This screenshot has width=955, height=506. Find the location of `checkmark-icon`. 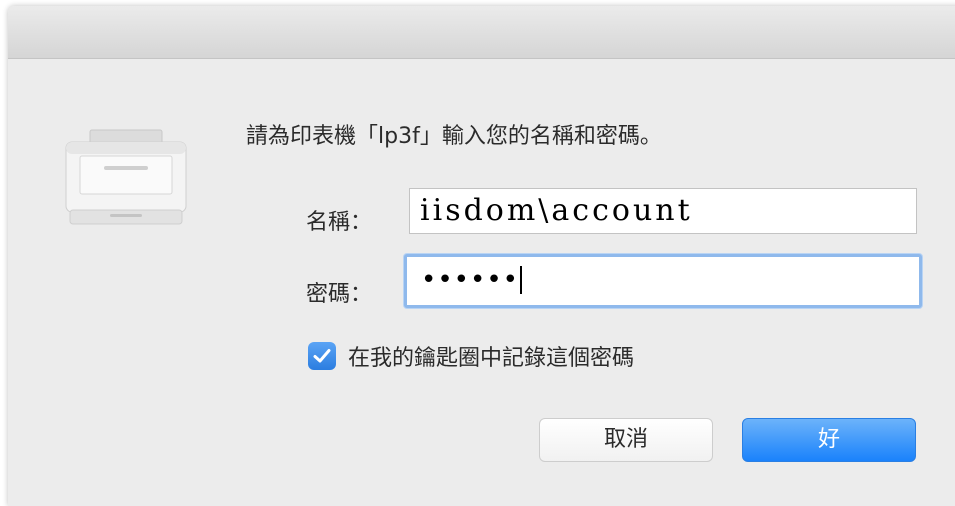

checkmark-icon is located at coordinates (322, 356).